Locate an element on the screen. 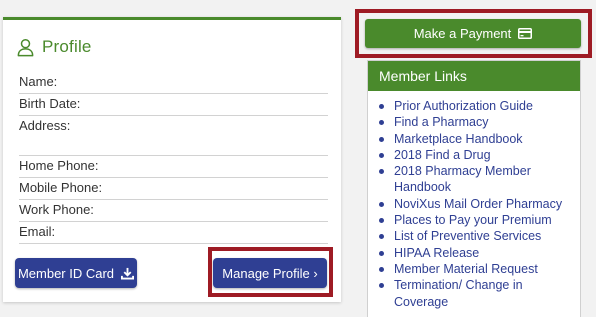 This screenshot has height=317, width=596. link-2018-pharmacy-member-handbook: 2018 Pharmacy Member Handbook is located at coordinates (476, 179).